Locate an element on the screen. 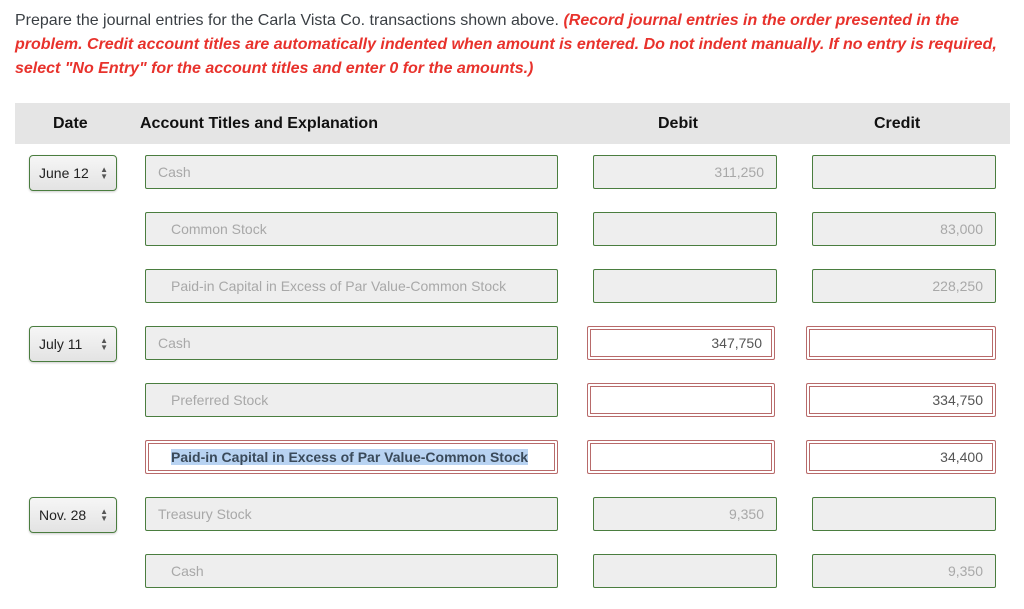  journal-row: July 11 ▲ ▼ Cash 347,750 is located at coordinates (512, 344).